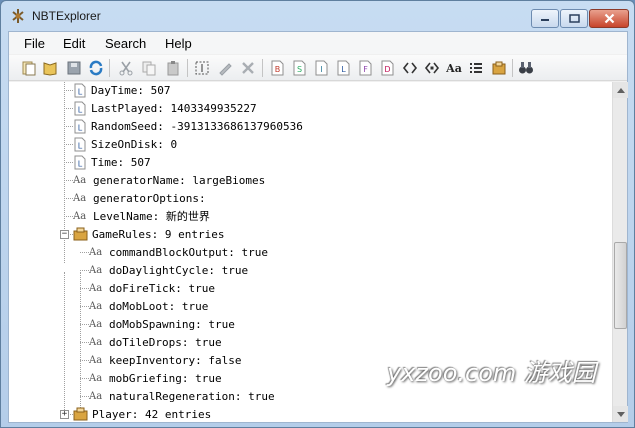 This screenshot has width=635, height=428. Describe the element at coordinates (545, 18) in the screenshot. I see `minimize-button` at that location.